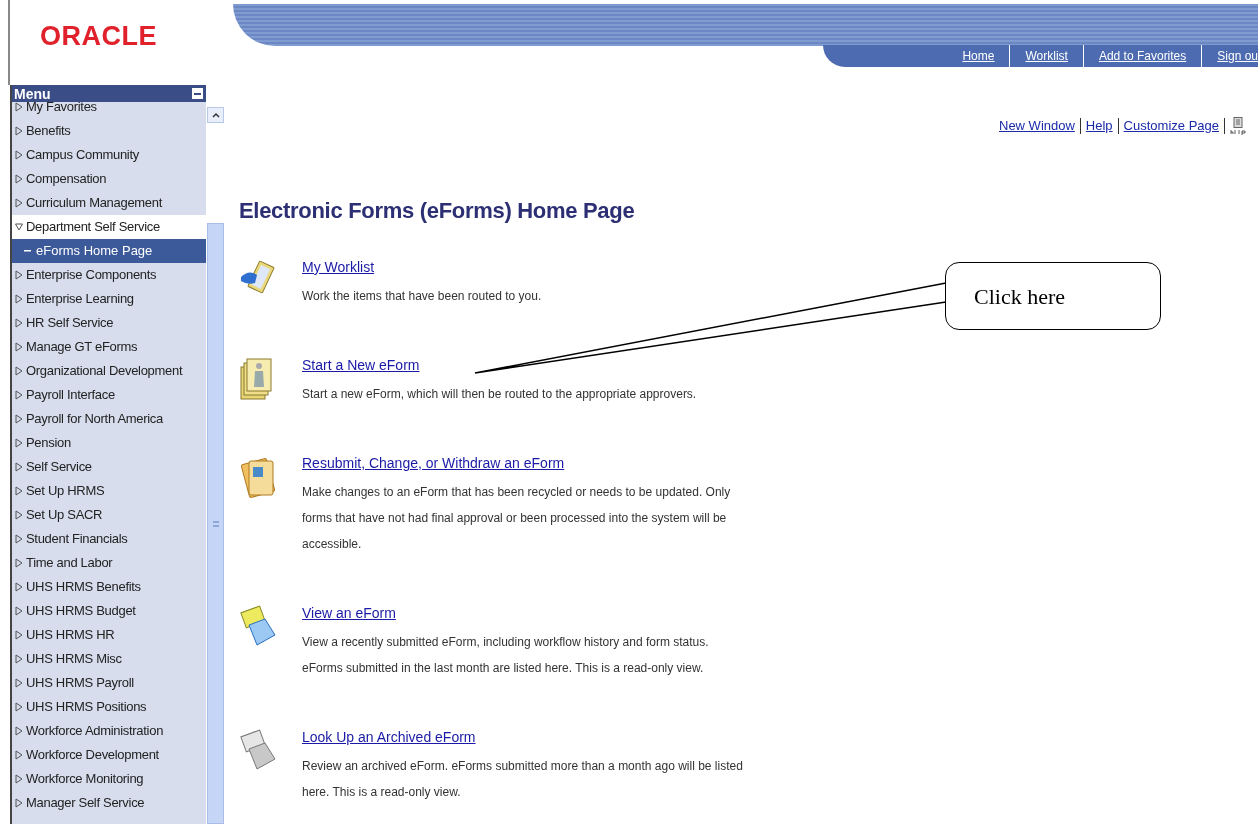 The height and width of the screenshot is (824, 1258). What do you see at coordinates (361, 364) in the screenshot?
I see `entry-link: Start a New eForm` at bounding box center [361, 364].